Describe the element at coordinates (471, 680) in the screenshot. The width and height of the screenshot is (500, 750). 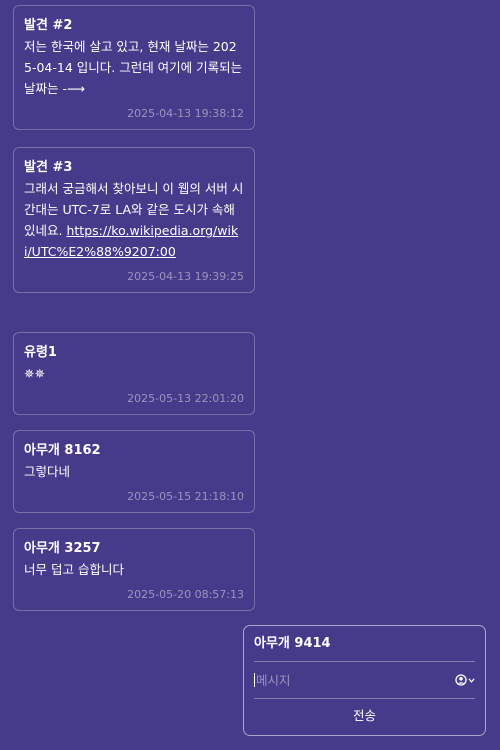
I see `chevron-down-icon` at that location.